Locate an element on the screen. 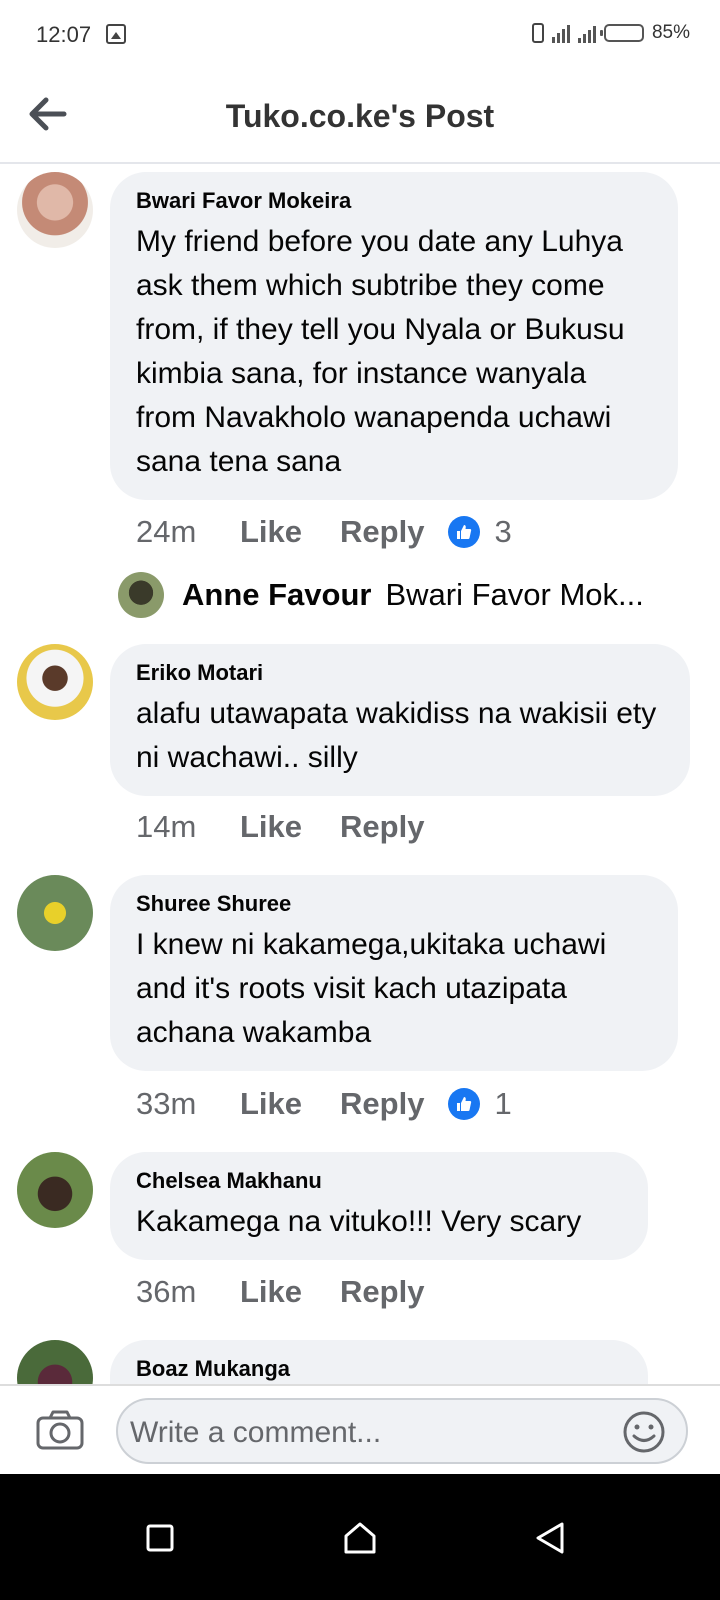 The width and height of the screenshot is (720, 1600). commenter-name: Eriko Motari is located at coordinates (400, 673).